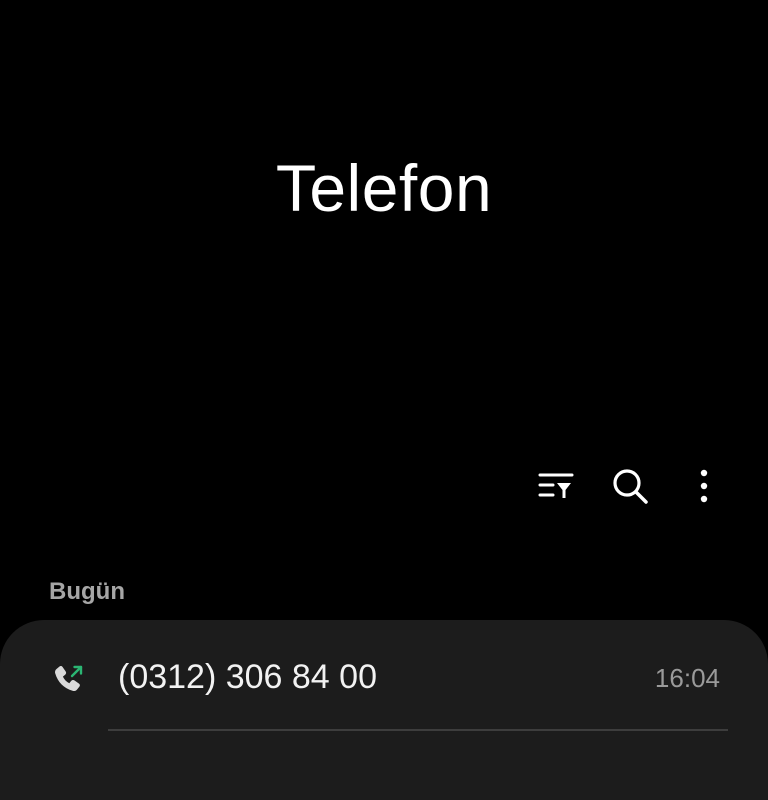 This screenshot has width=768, height=800. Describe the element at coordinates (687, 678) in the screenshot. I see `call-time: 16:04` at that location.